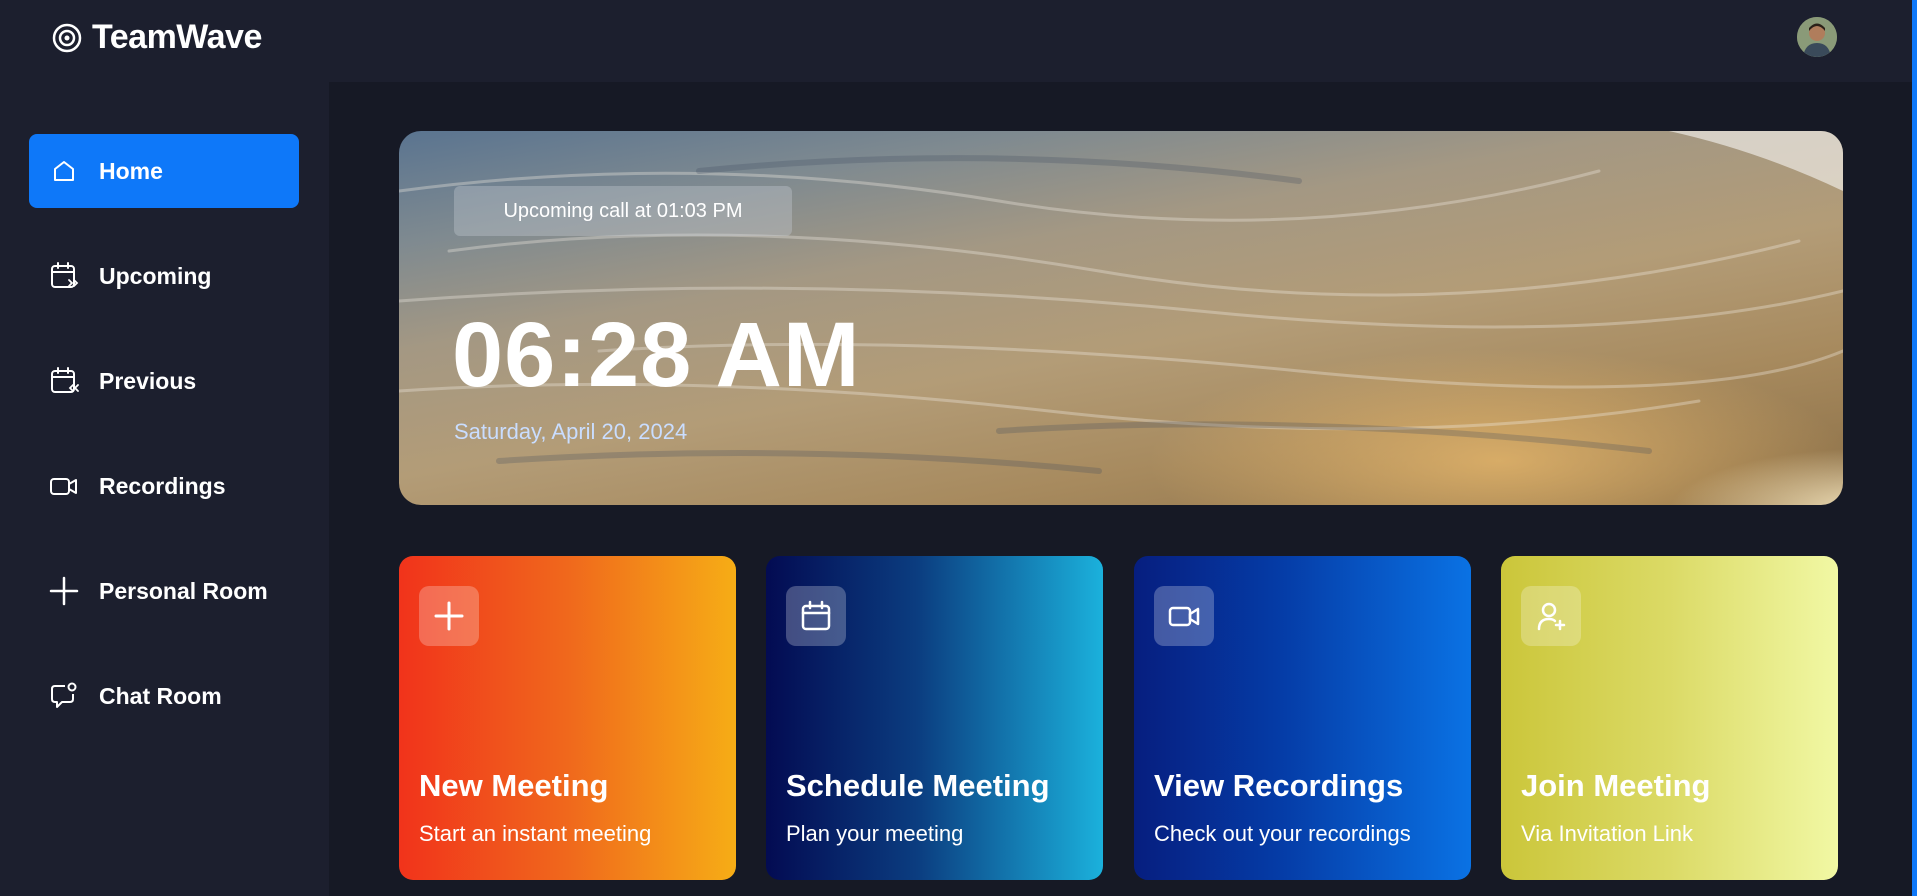 This screenshot has width=1917, height=896. Describe the element at coordinates (918, 785) in the screenshot. I see `card-title: Schedule Meeting` at that location.